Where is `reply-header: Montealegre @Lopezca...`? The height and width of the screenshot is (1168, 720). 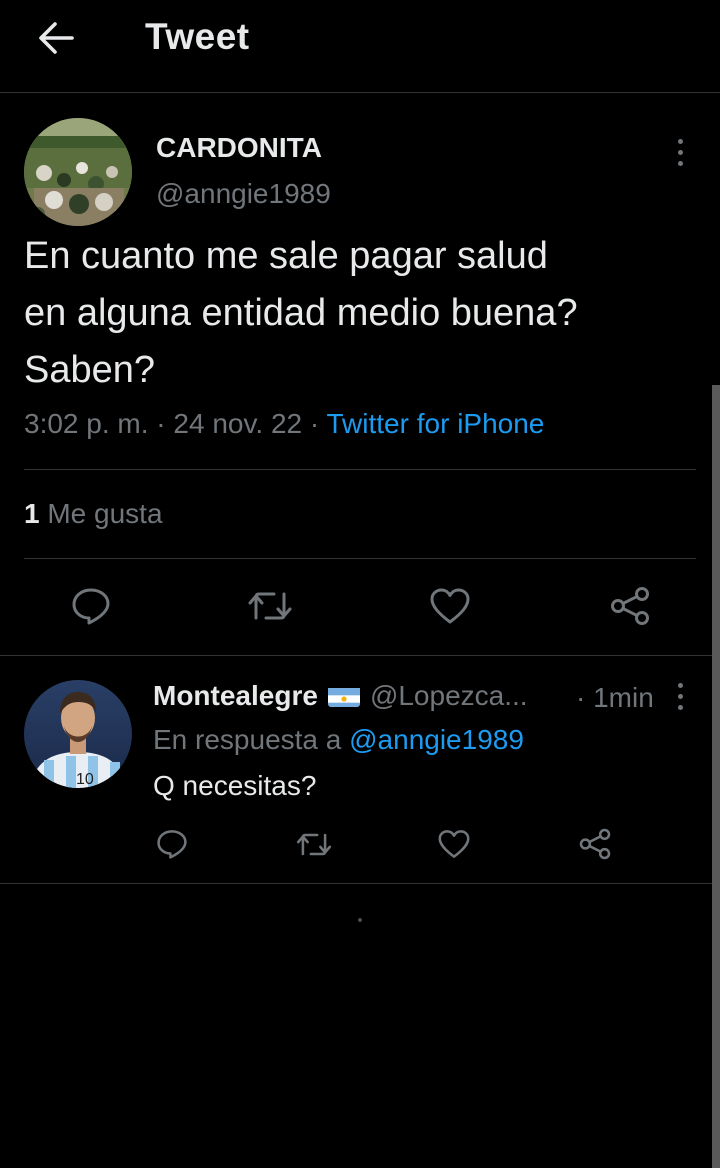
reply-header: Montealegre @Lopezca... is located at coordinates (340, 696).